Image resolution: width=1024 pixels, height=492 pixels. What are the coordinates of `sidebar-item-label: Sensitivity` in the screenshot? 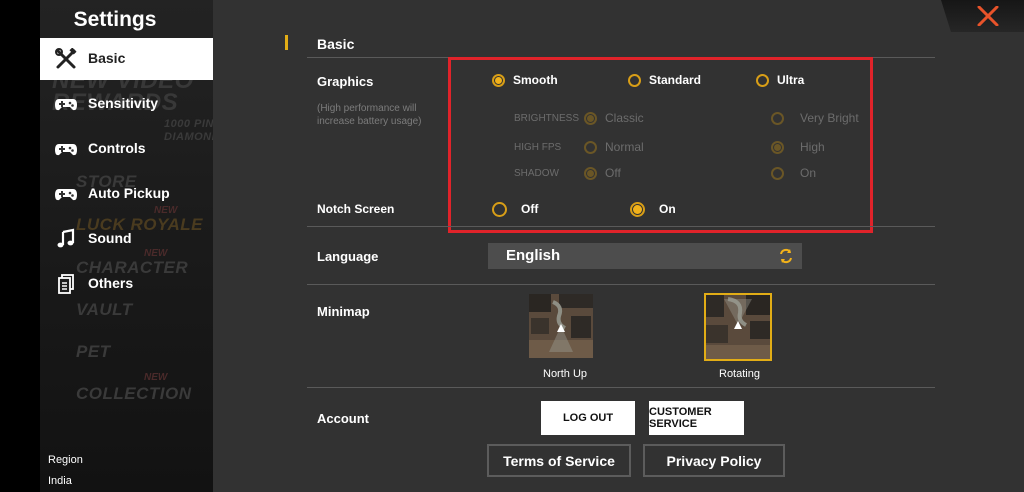 It's located at (123, 103).